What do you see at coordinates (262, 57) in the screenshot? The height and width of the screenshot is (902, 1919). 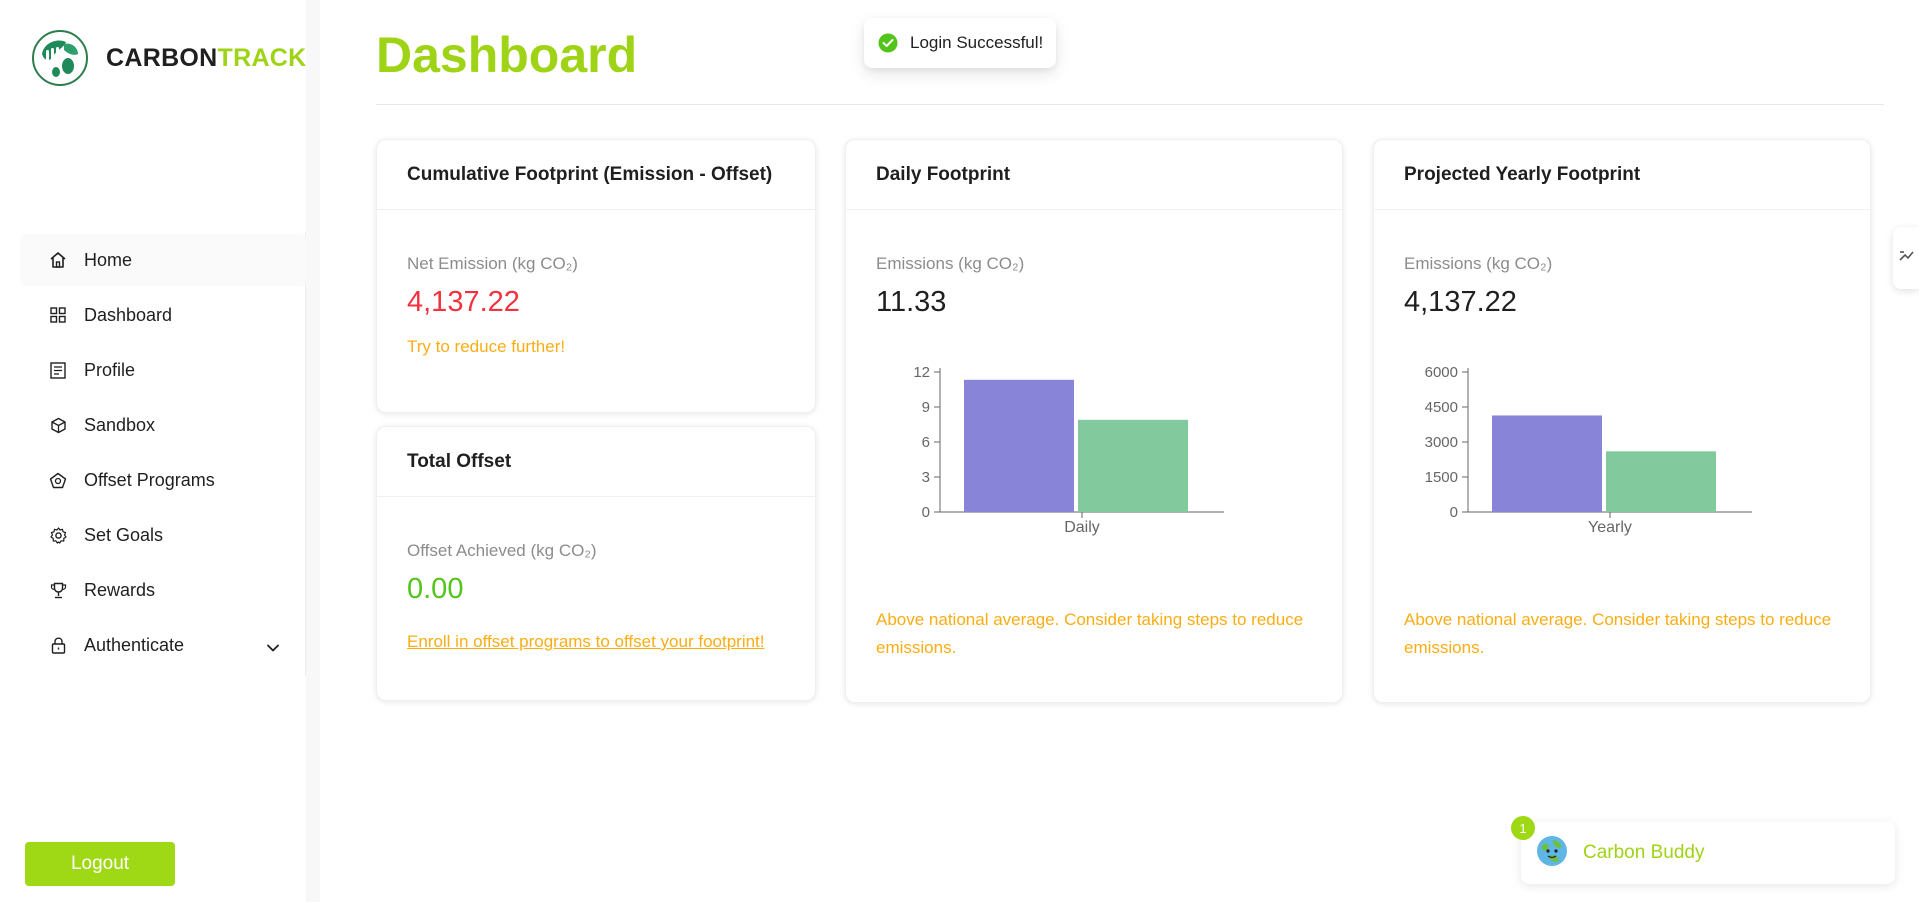 I see `brand-name-part2: TRACK` at bounding box center [262, 57].